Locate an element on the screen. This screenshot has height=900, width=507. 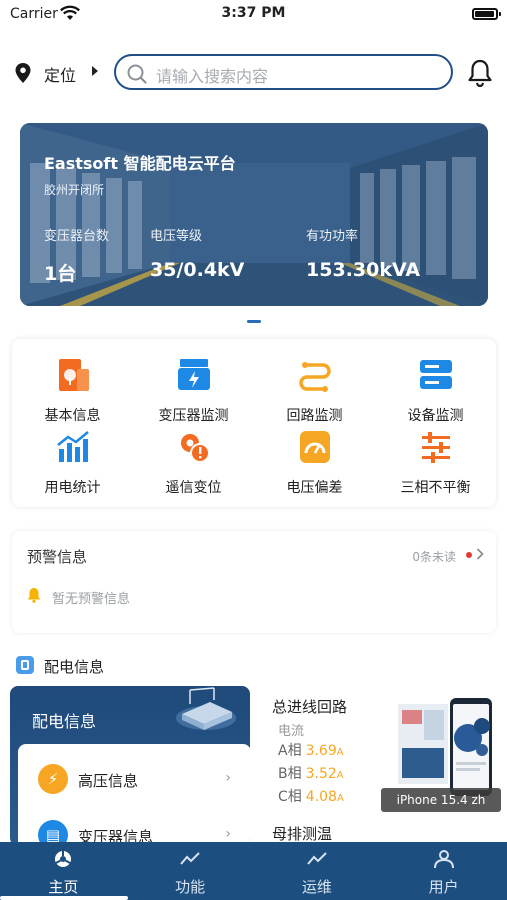
chevron-right-icon is located at coordinates (480, 554).